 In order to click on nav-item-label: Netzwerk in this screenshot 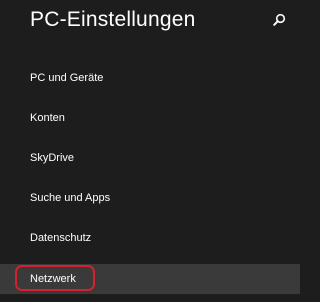, I will do `click(53, 279)`.